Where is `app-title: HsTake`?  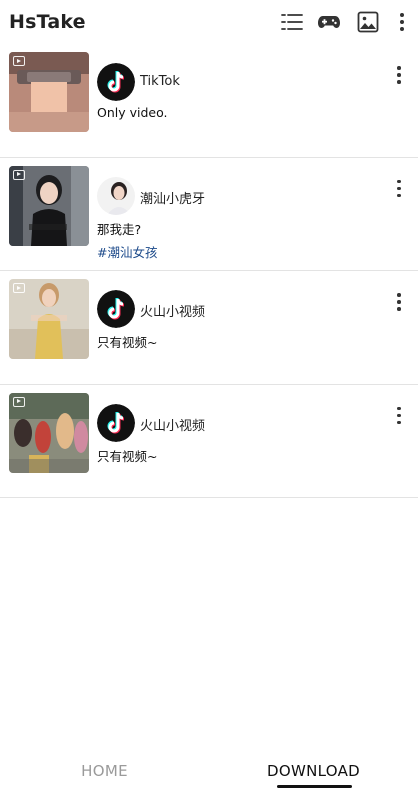
app-title: HsTake is located at coordinates (47, 22).